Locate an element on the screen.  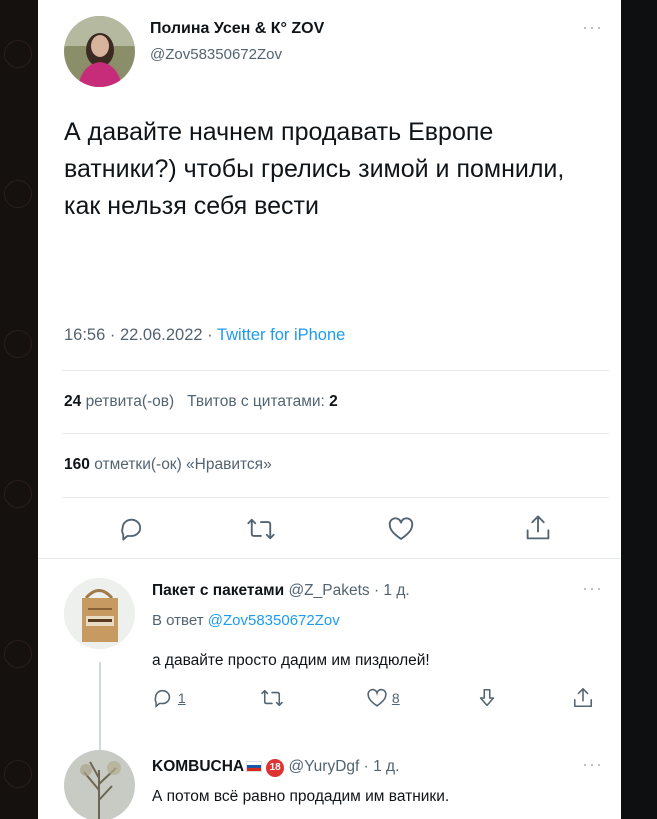
retweet-stats: 24 ретвита(-ов) Твитов с цитатами: 2 is located at coordinates (201, 402).